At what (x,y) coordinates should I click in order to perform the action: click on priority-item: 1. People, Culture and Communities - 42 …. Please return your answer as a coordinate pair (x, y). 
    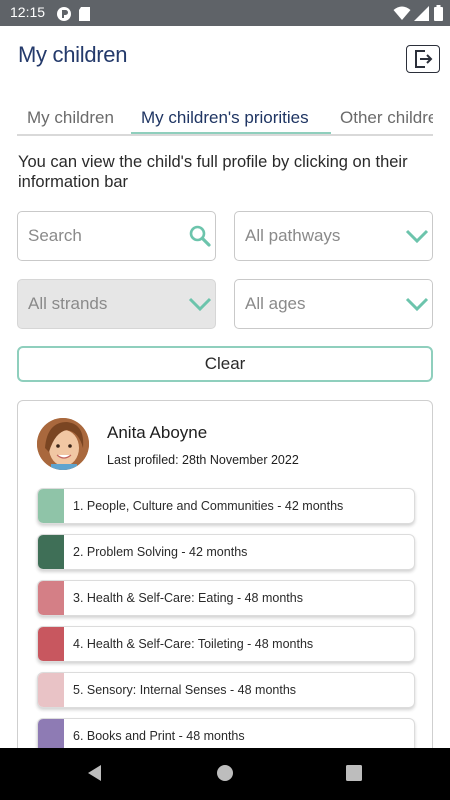
    Looking at the image, I should click on (226, 506).